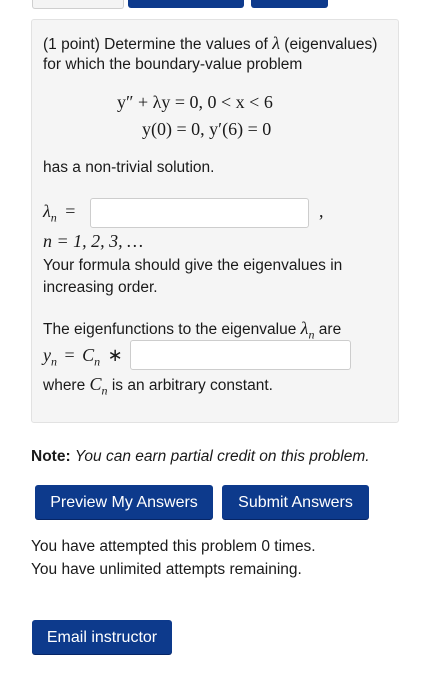 This screenshot has height=700, width=428. Describe the element at coordinates (321, 211) in the screenshot. I see `lambda-comma: ,` at that location.